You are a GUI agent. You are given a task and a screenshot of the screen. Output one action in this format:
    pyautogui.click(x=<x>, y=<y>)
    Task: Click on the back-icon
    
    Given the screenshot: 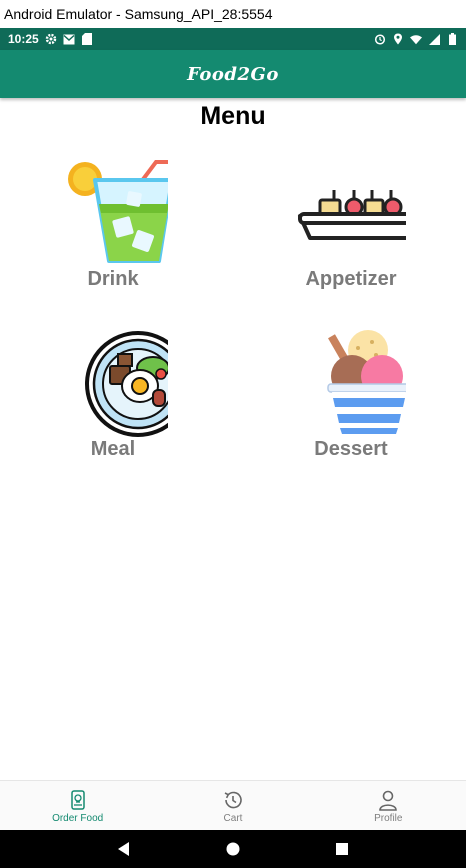 What is the action you would take?
    pyautogui.click(x=124, y=849)
    